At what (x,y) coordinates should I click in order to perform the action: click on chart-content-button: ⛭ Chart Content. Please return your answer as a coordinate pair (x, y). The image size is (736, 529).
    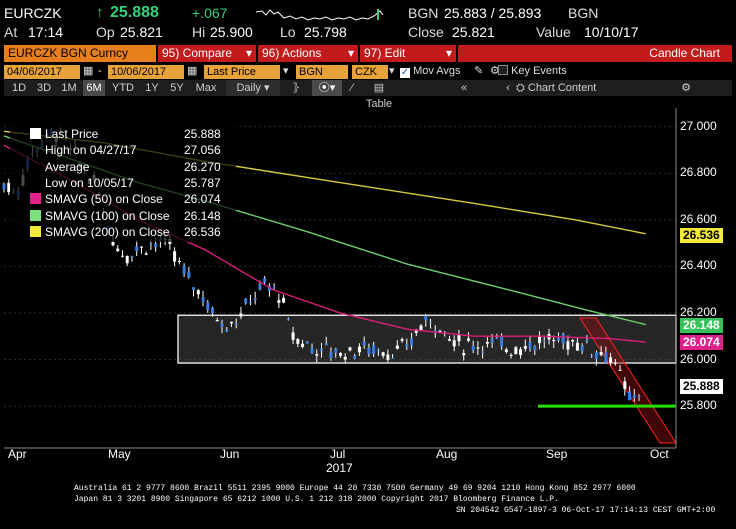
    Looking at the image, I should click on (571, 88).